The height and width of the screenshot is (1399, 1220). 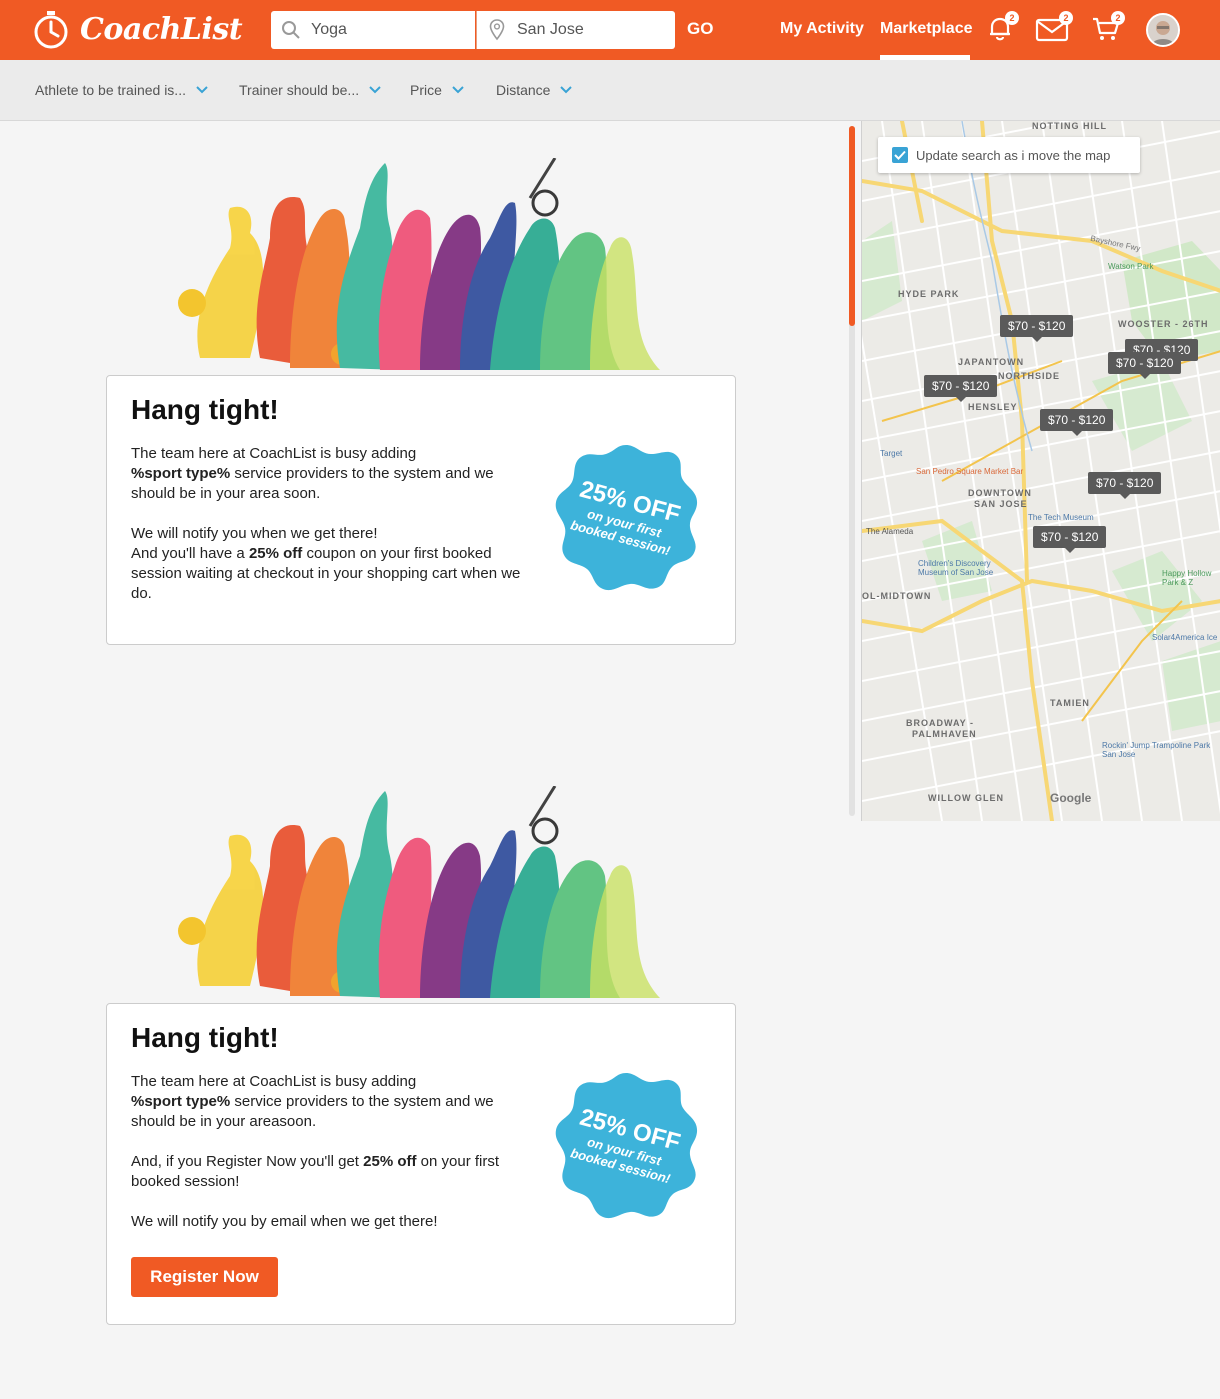 I want to click on map-label-notting-hill: NOTTING HILL, so click(x=1069, y=126).